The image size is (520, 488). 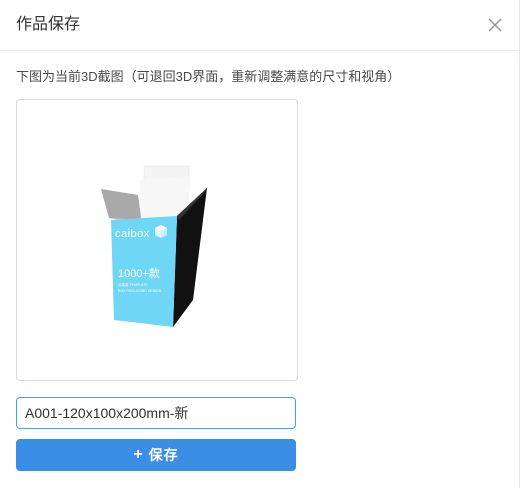 I want to click on dialog-header: 作品保存, so click(x=260, y=25).